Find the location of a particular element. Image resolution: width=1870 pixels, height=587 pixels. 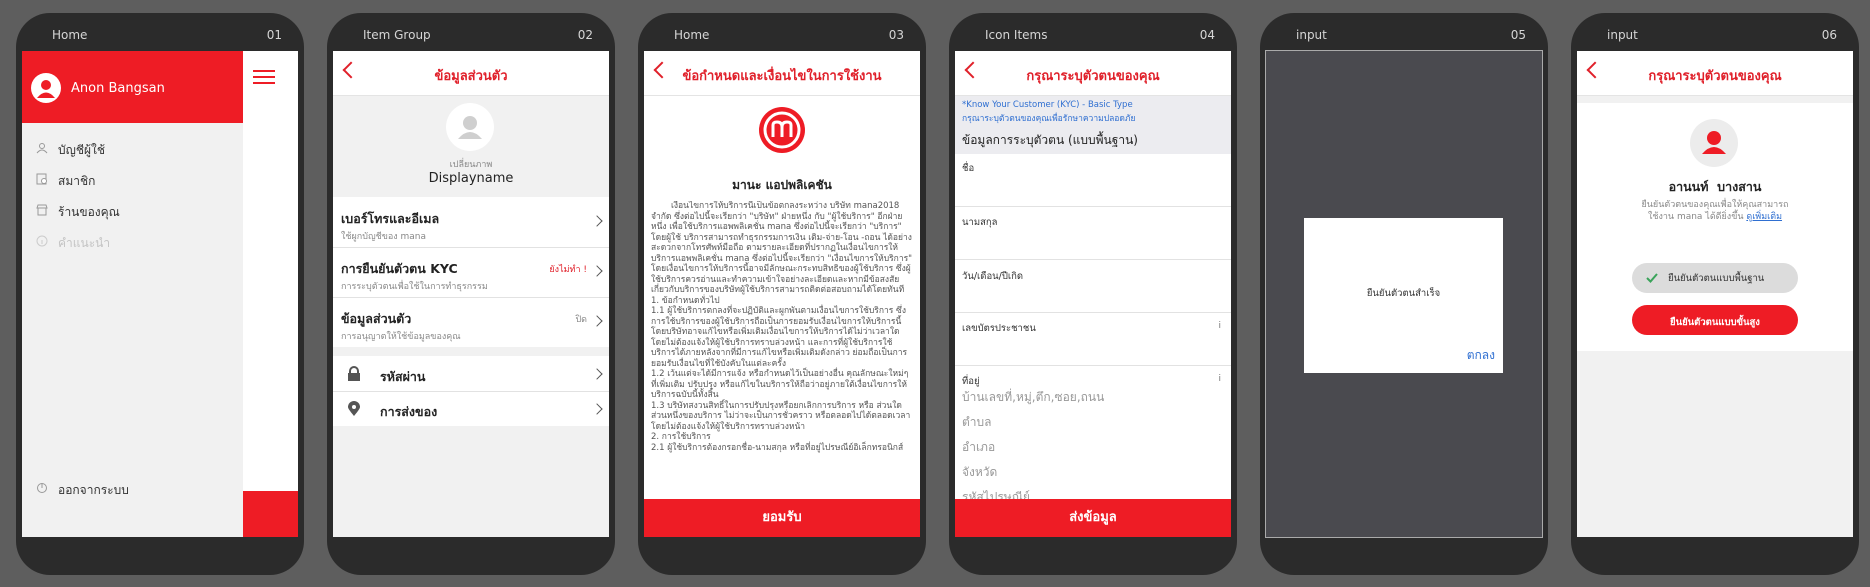

subdistrict-input: ตำบล is located at coordinates (977, 422).